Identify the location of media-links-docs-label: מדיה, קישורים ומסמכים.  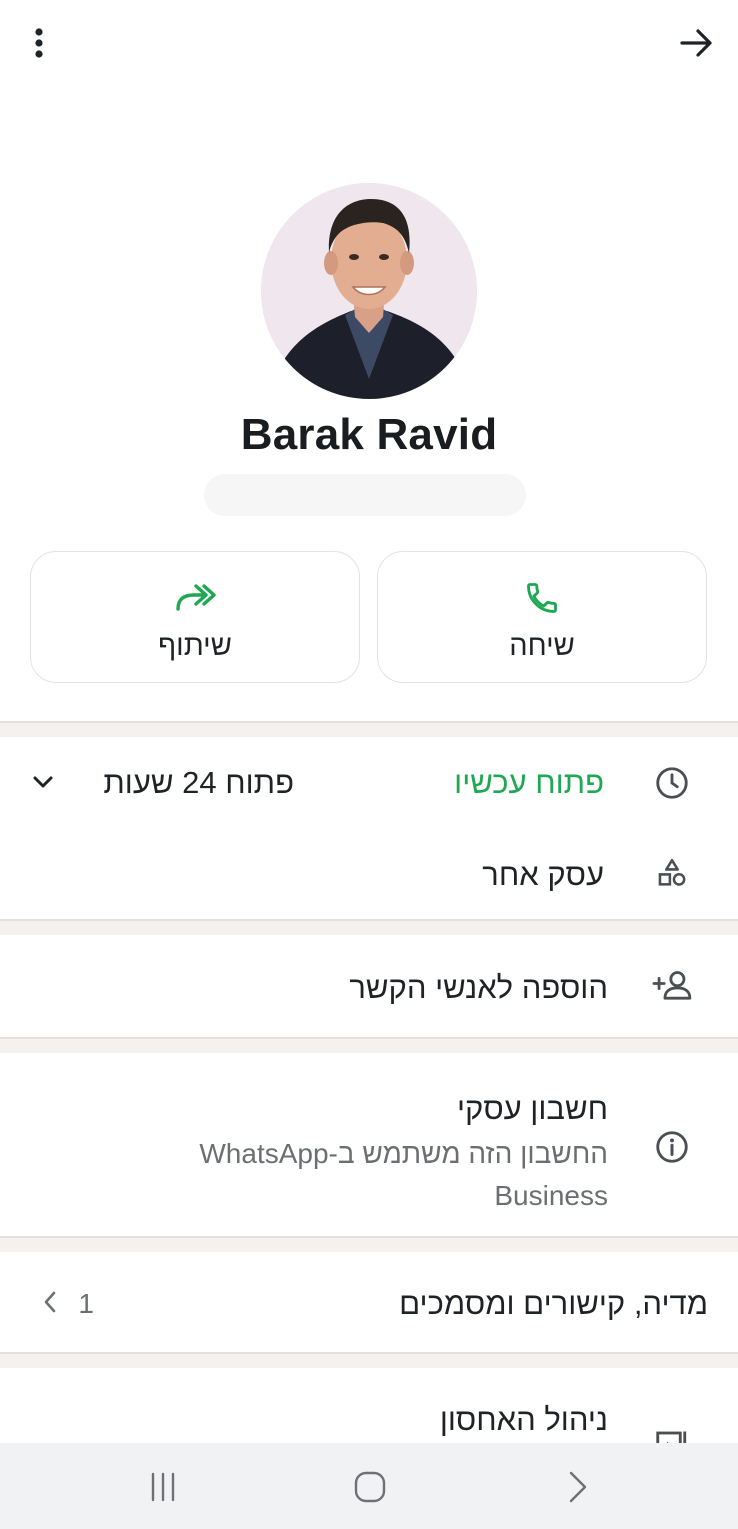
(553, 1303).